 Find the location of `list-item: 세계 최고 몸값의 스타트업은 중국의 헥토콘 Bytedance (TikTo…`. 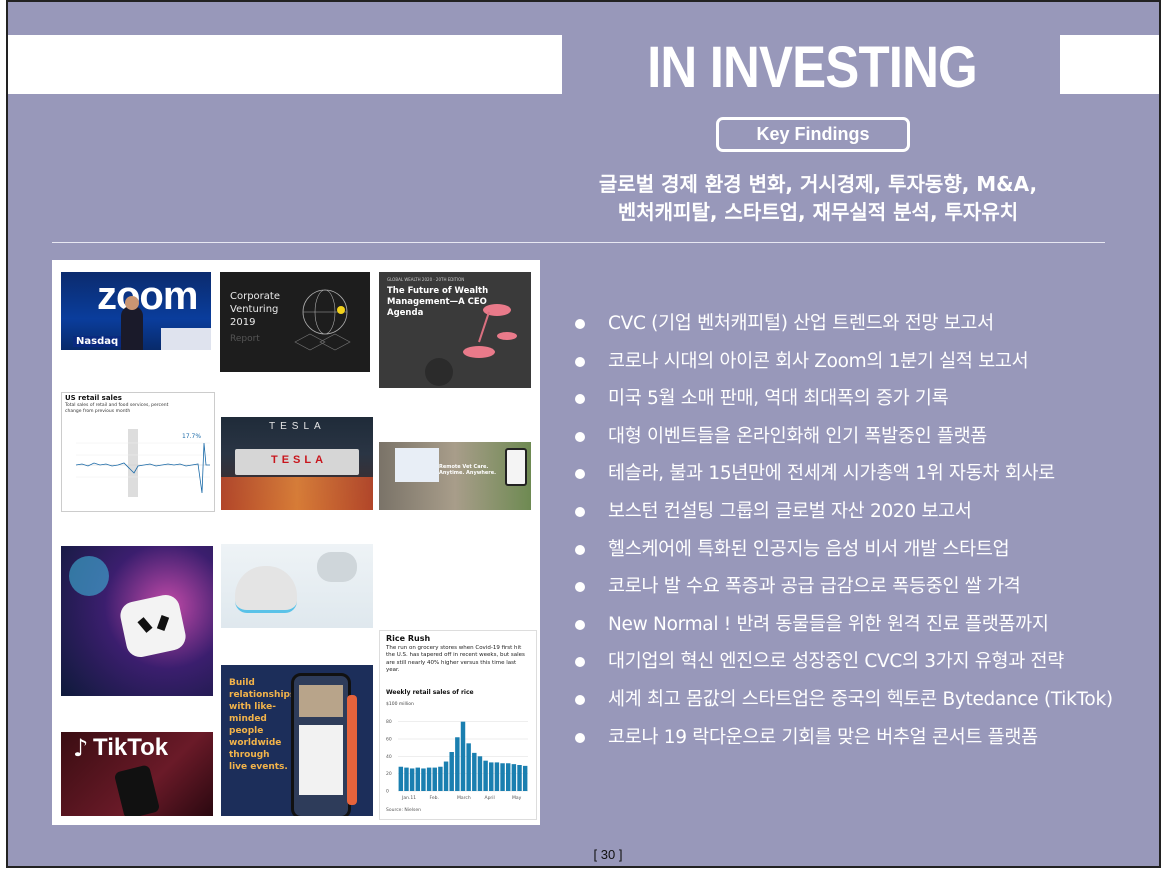

list-item: 세계 최고 몸값의 스타트업은 중국의 헥토콘 Bytedance (TikTo… is located at coordinates (863, 700).